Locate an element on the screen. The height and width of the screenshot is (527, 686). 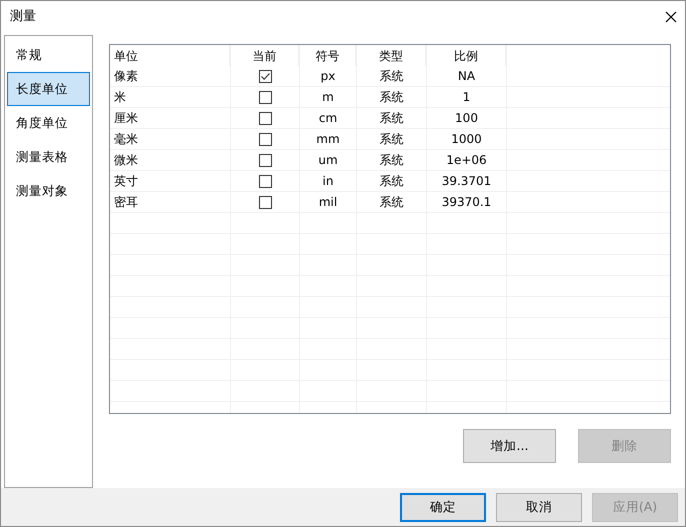
sidebar-item: 测量对象 is located at coordinates (48, 191).